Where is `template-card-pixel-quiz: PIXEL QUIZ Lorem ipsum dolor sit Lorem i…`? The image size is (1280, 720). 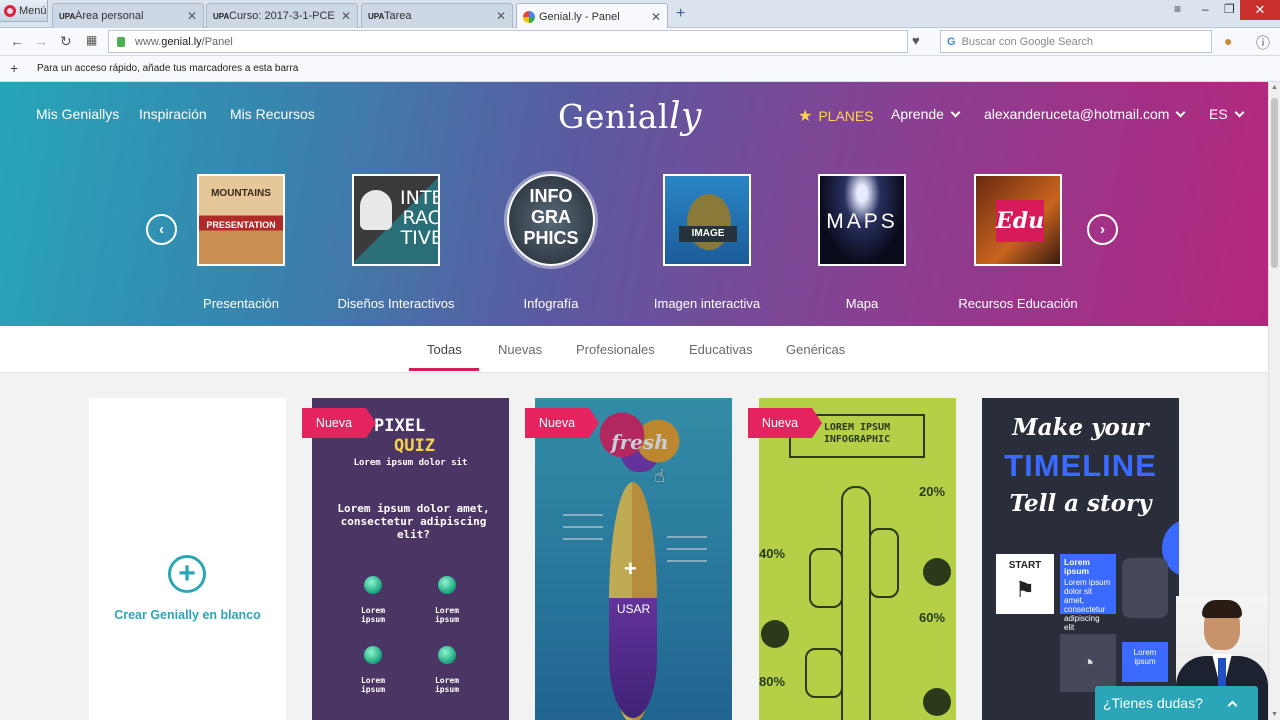
template-card-pixel-quiz: PIXEL QUIZ Lorem ipsum dolor sit Lorem i… is located at coordinates (410, 559).